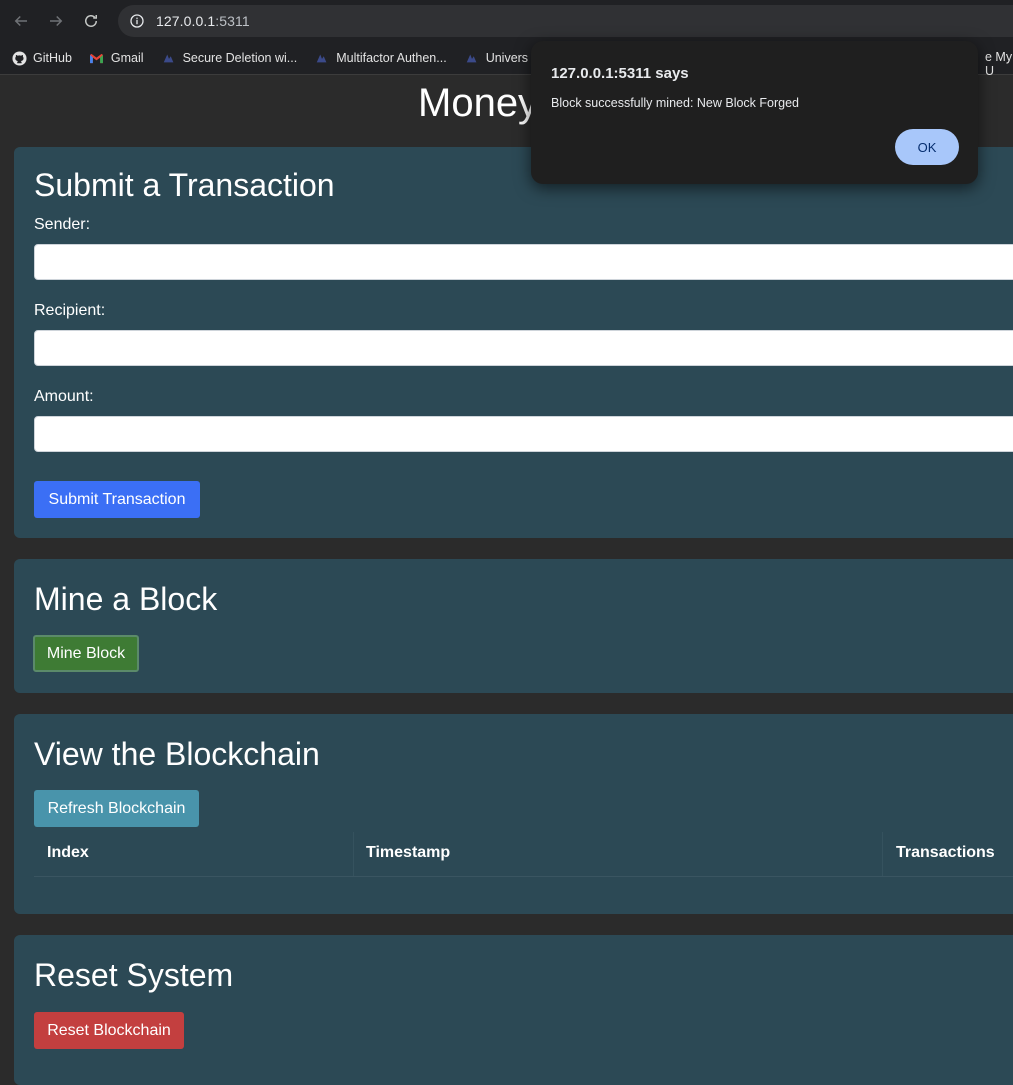 This screenshot has height=1085, width=1013. I want to click on amount-label: Amount:, so click(64, 396).